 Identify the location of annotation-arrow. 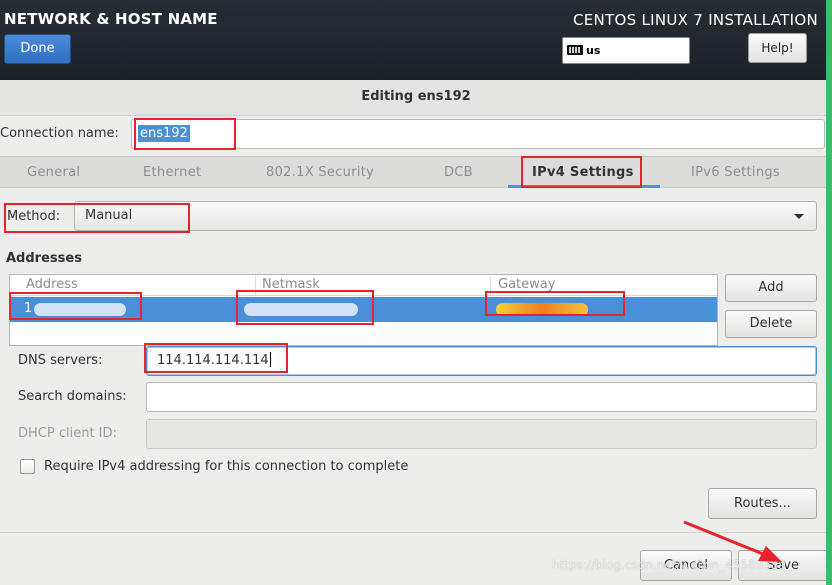
(732, 541).